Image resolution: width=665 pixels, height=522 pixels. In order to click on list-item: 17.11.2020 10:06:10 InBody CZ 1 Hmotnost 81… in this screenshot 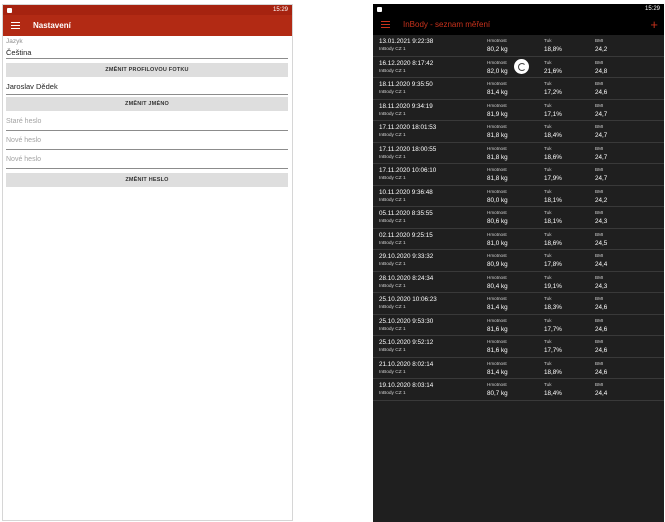, I will do `click(518, 175)`.